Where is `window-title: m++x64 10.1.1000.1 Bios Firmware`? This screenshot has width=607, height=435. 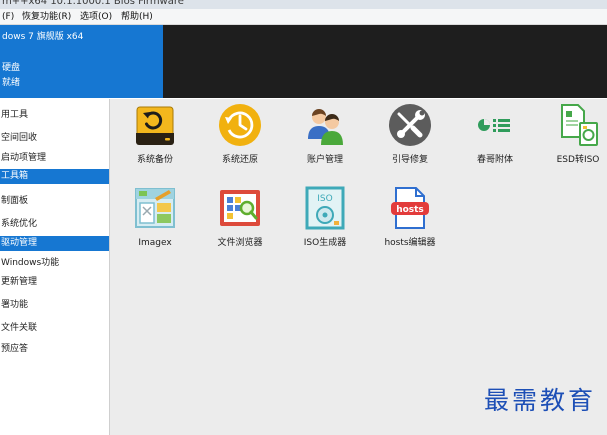 window-title: m++x64 10.1.1000.1 Bios Firmware is located at coordinates (93, 3).